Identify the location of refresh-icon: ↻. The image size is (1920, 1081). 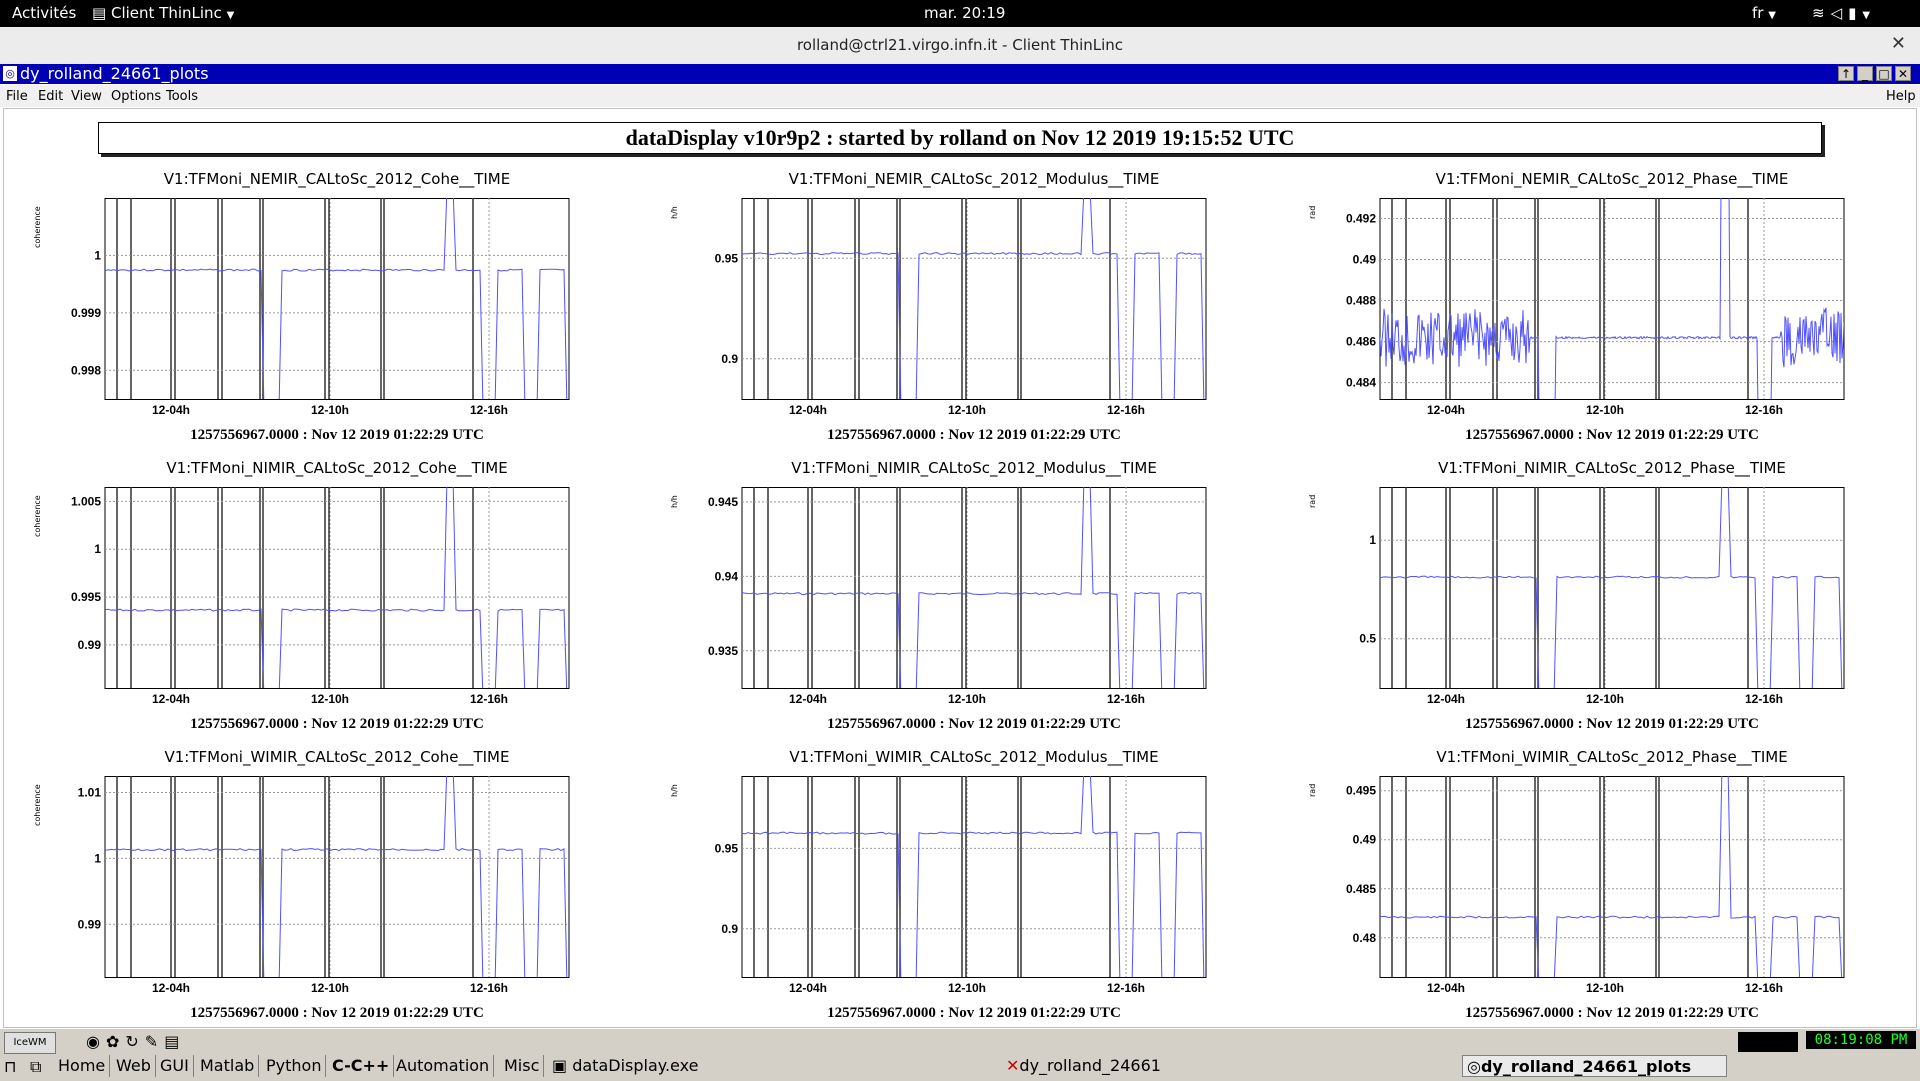
(134, 1041).